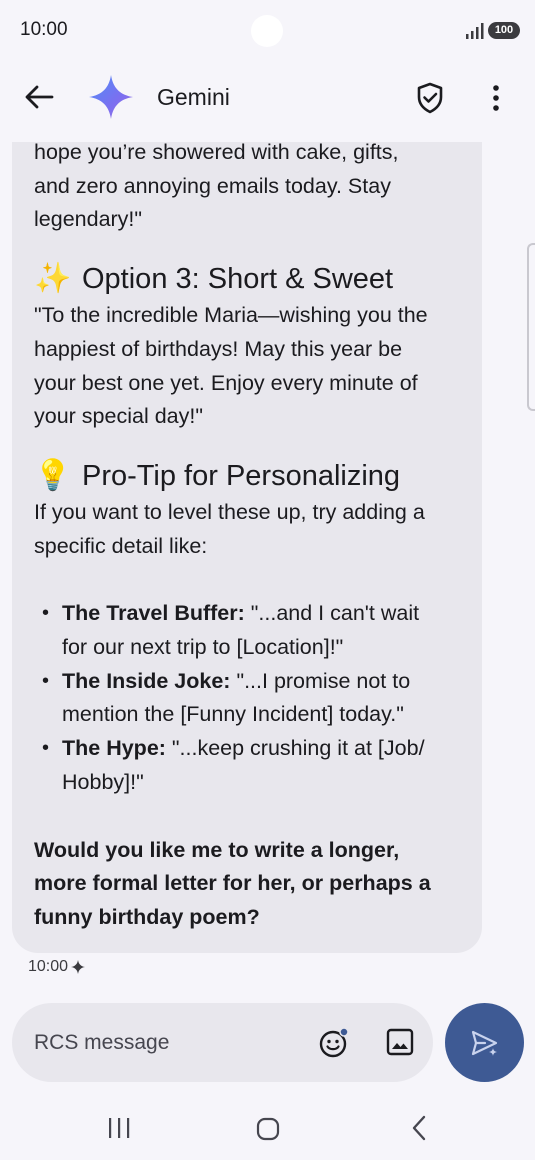  I want to click on protip-heading: 💡 Pro-Tip for Personalizing, so click(217, 475).